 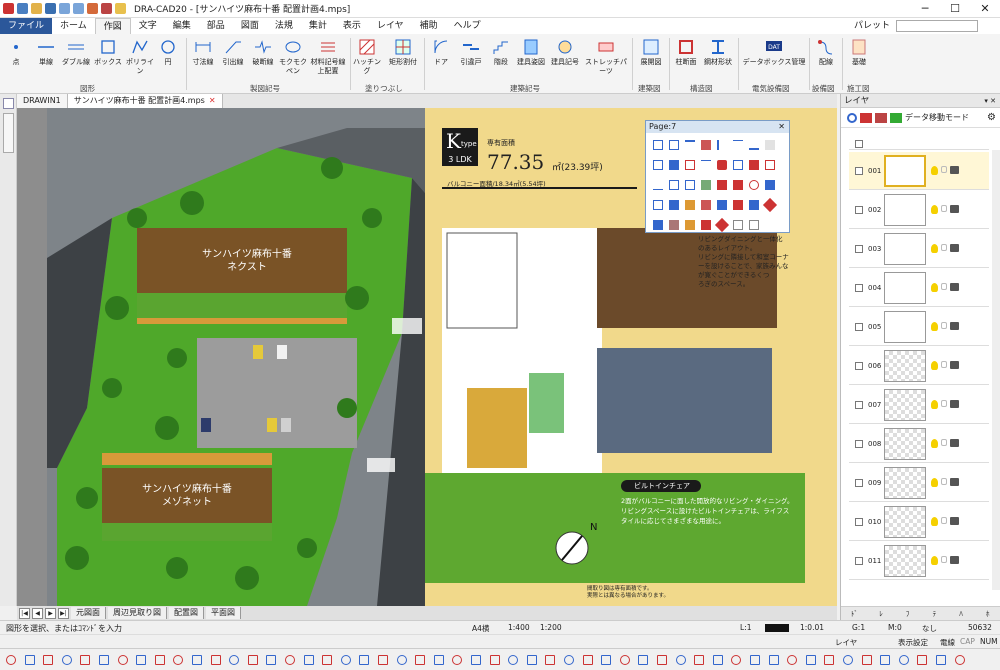 What do you see at coordinates (36, 8) in the screenshot?
I see `open-icon` at bounding box center [36, 8].